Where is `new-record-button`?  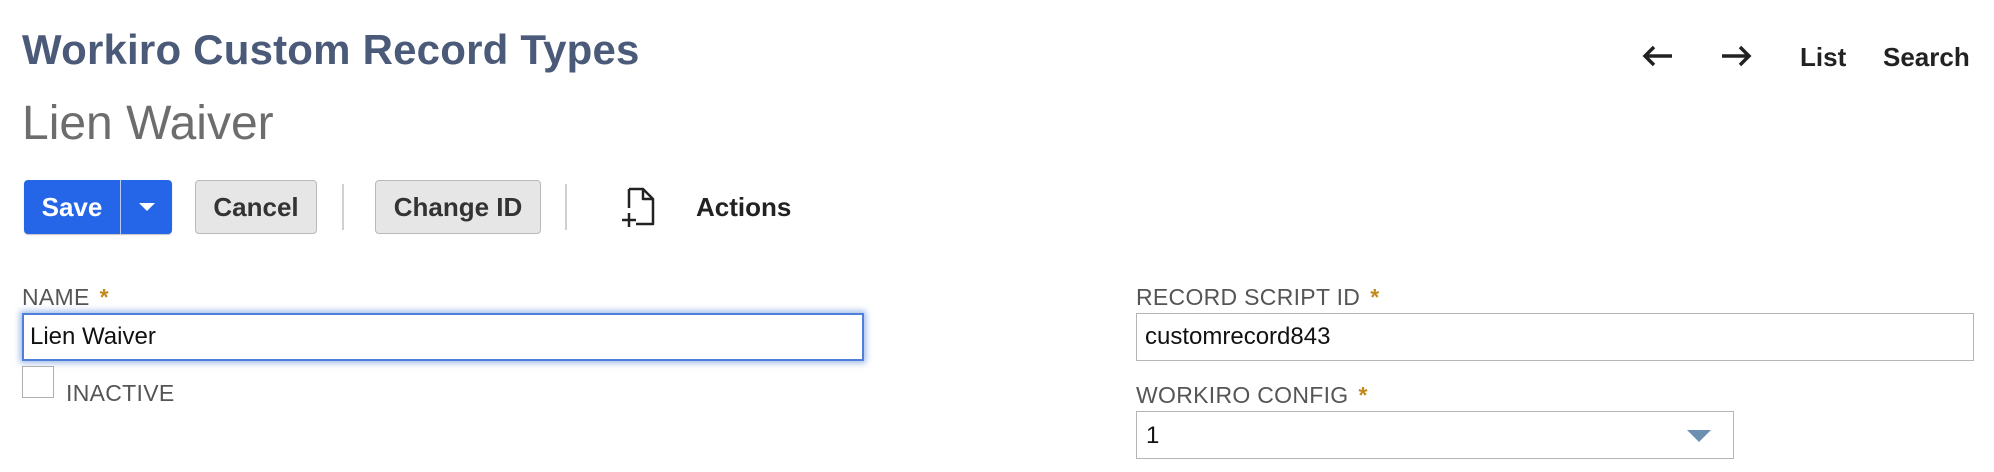
new-record-button is located at coordinates (639, 207).